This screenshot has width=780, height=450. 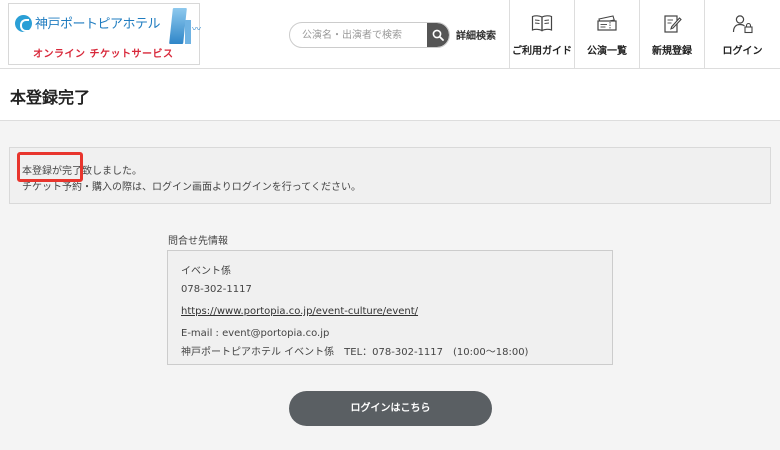 I want to click on search-icon, so click(x=438, y=35).